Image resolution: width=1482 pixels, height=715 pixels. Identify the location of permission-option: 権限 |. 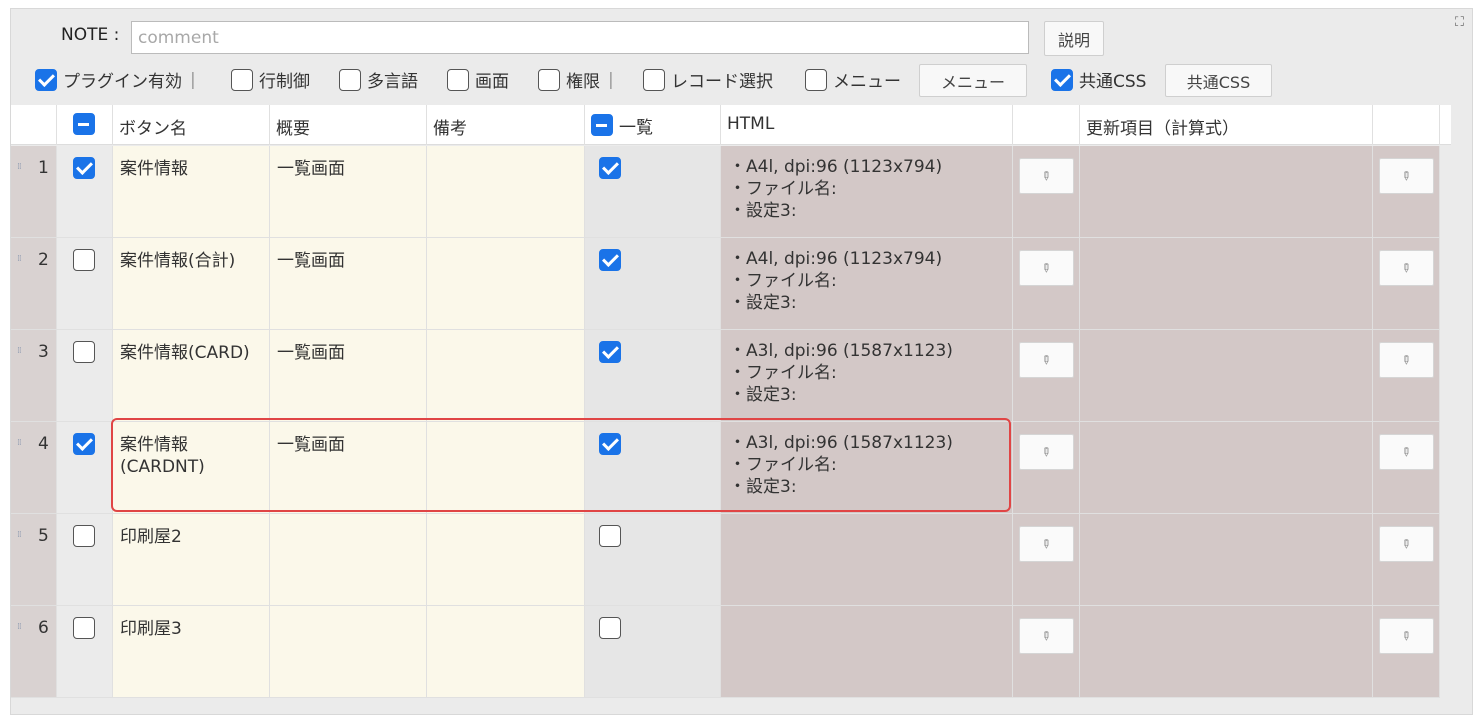
(576, 79).